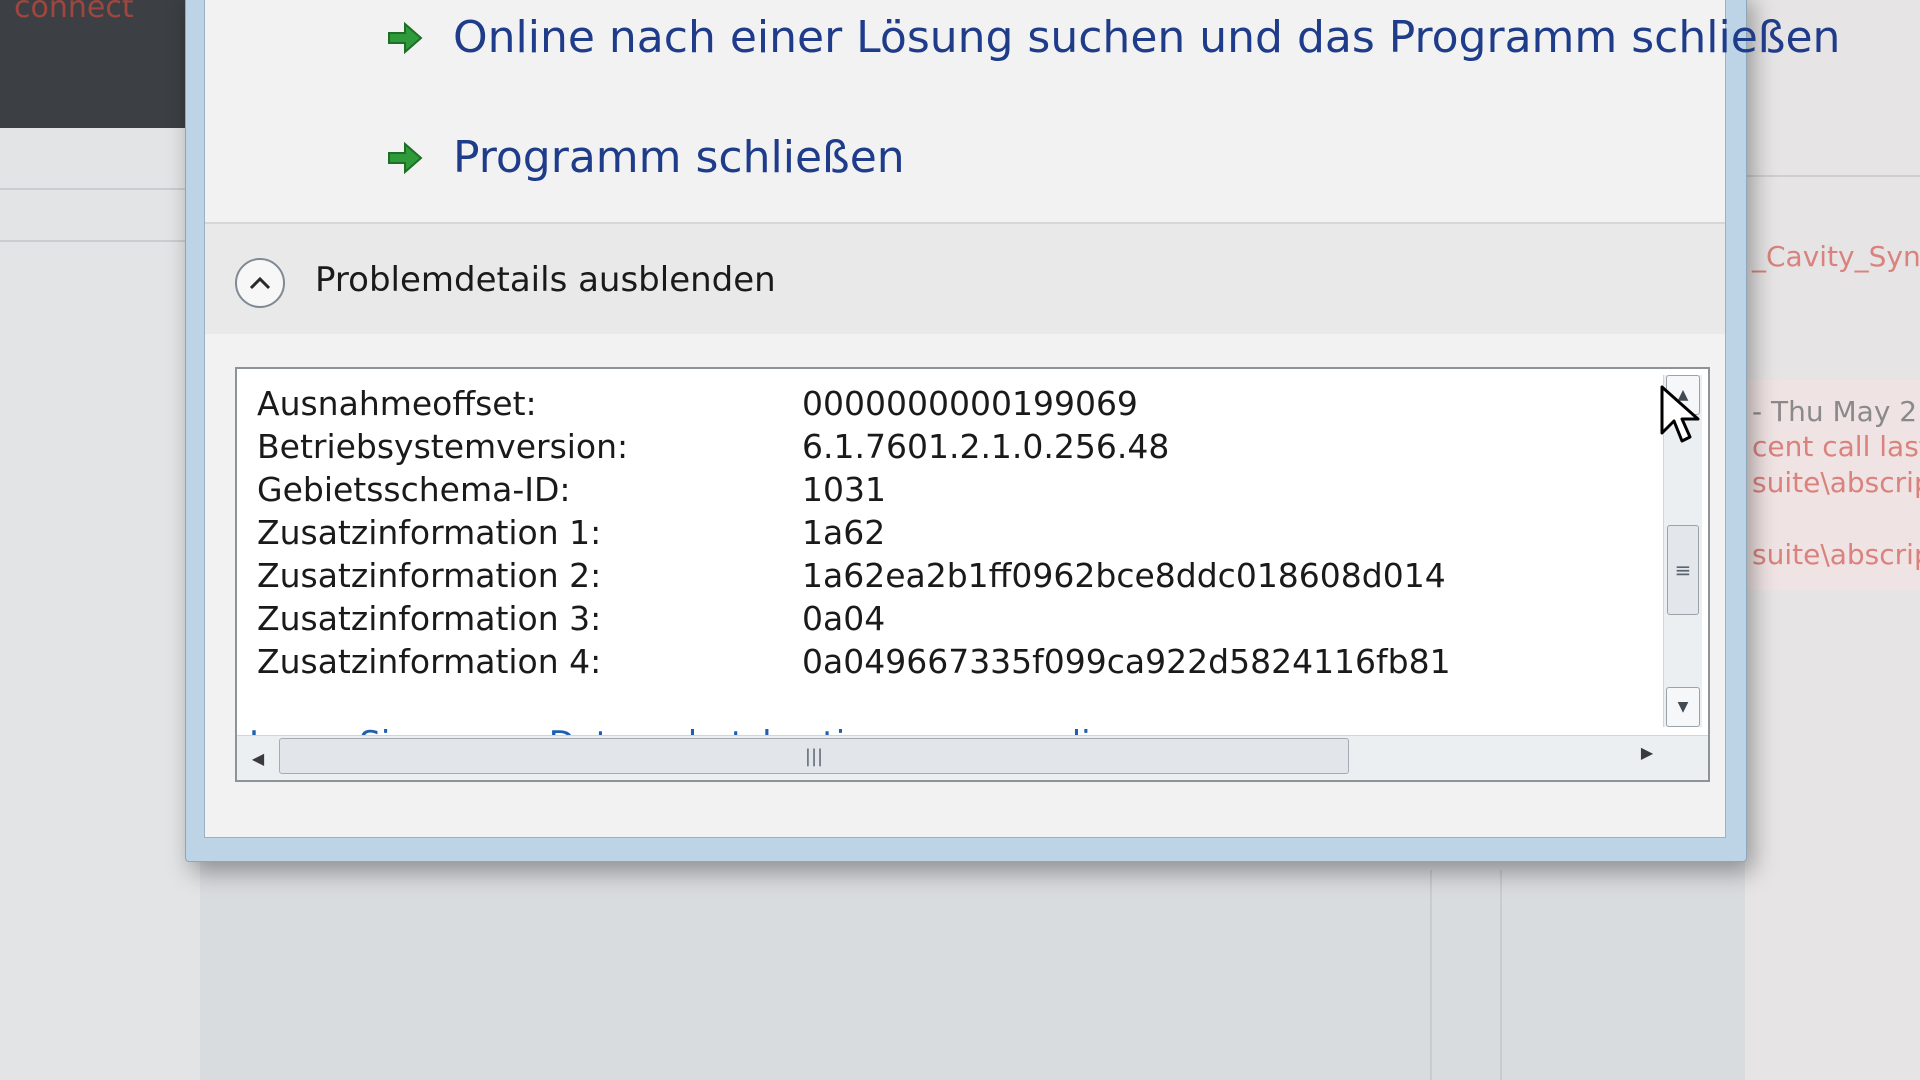  I want to click on detail-key: Zusatzinformation 4:, so click(429, 661).